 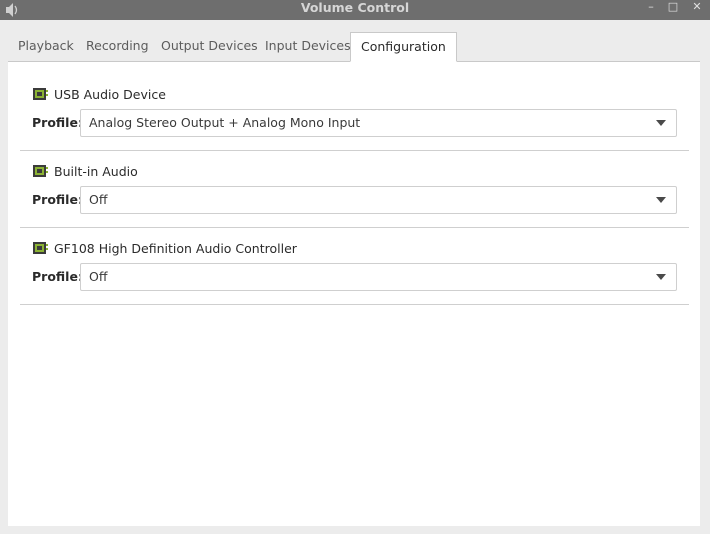 What do you see at coordinates (308, 46) in the screenshot?
I see `tab-input-devices: Input Devices` at bounding box center [308, 46].